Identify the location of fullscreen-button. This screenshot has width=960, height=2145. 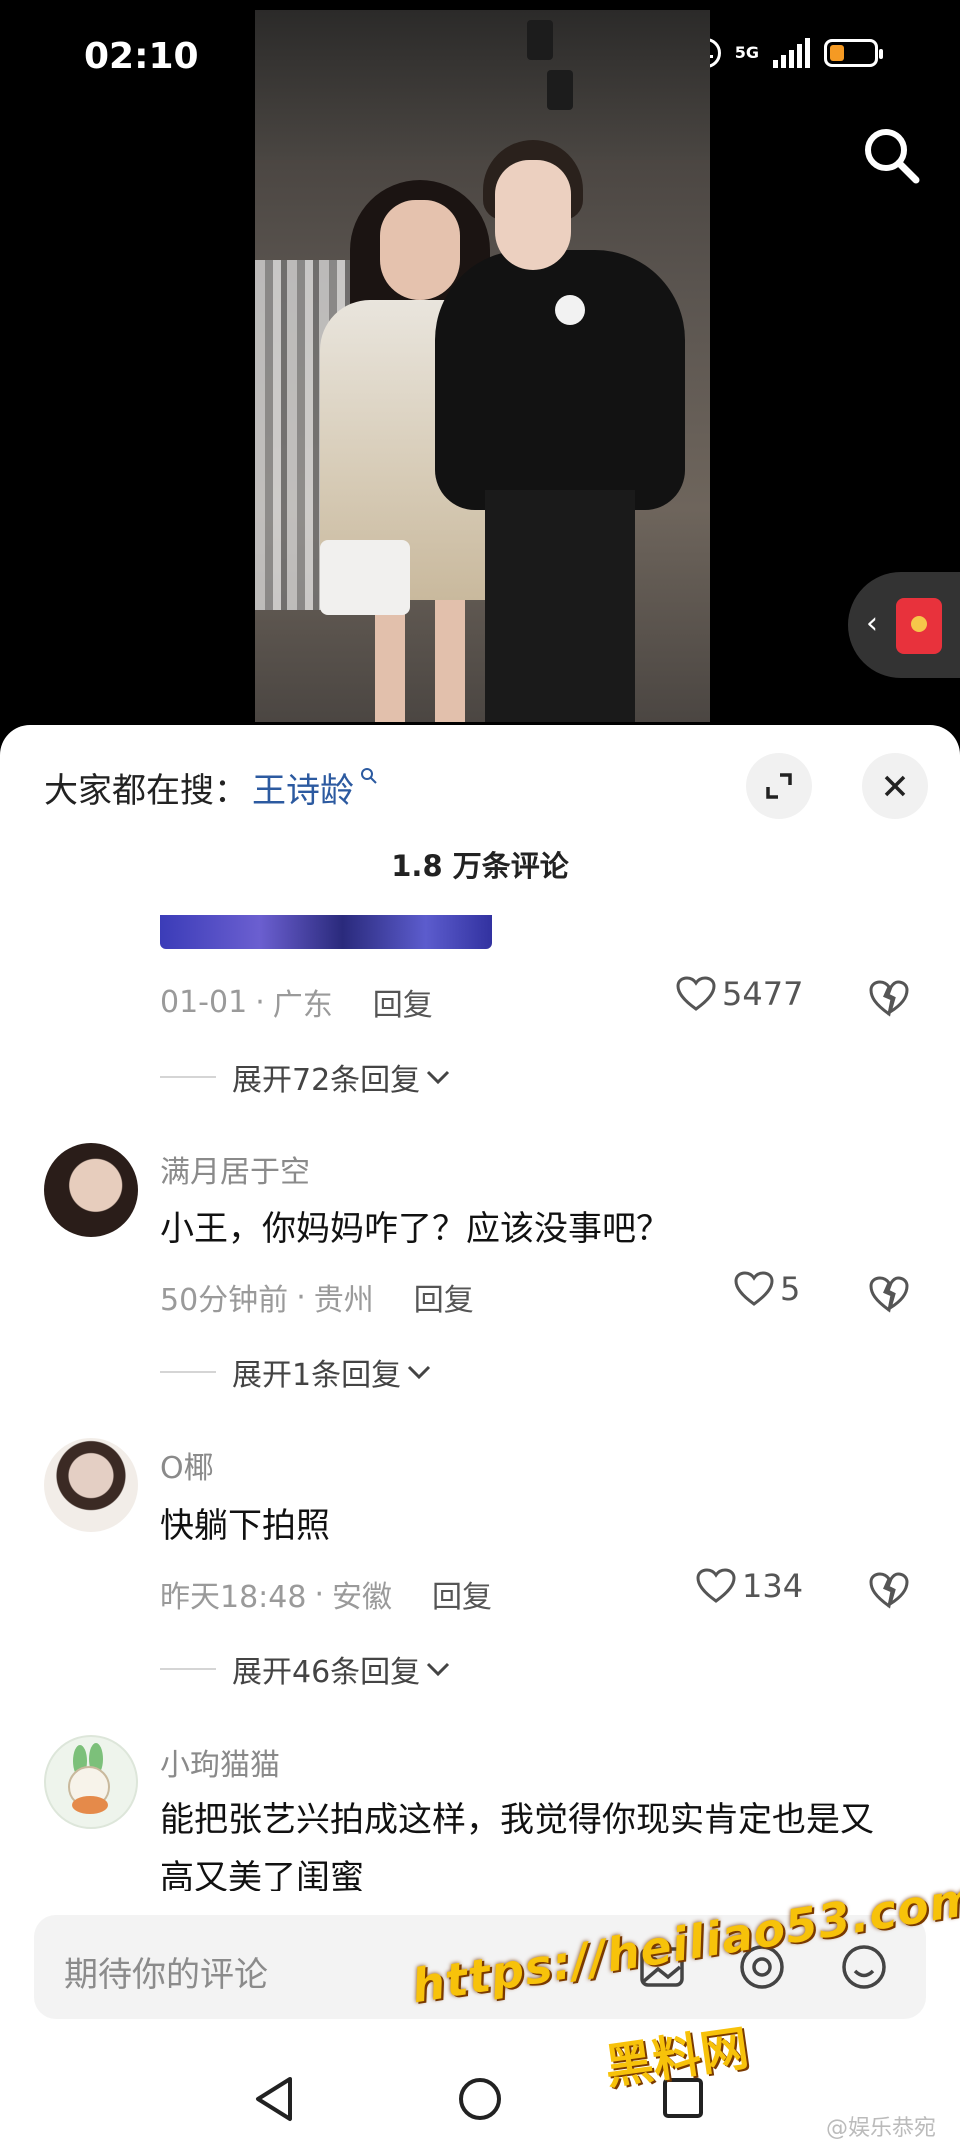
(779, 786).